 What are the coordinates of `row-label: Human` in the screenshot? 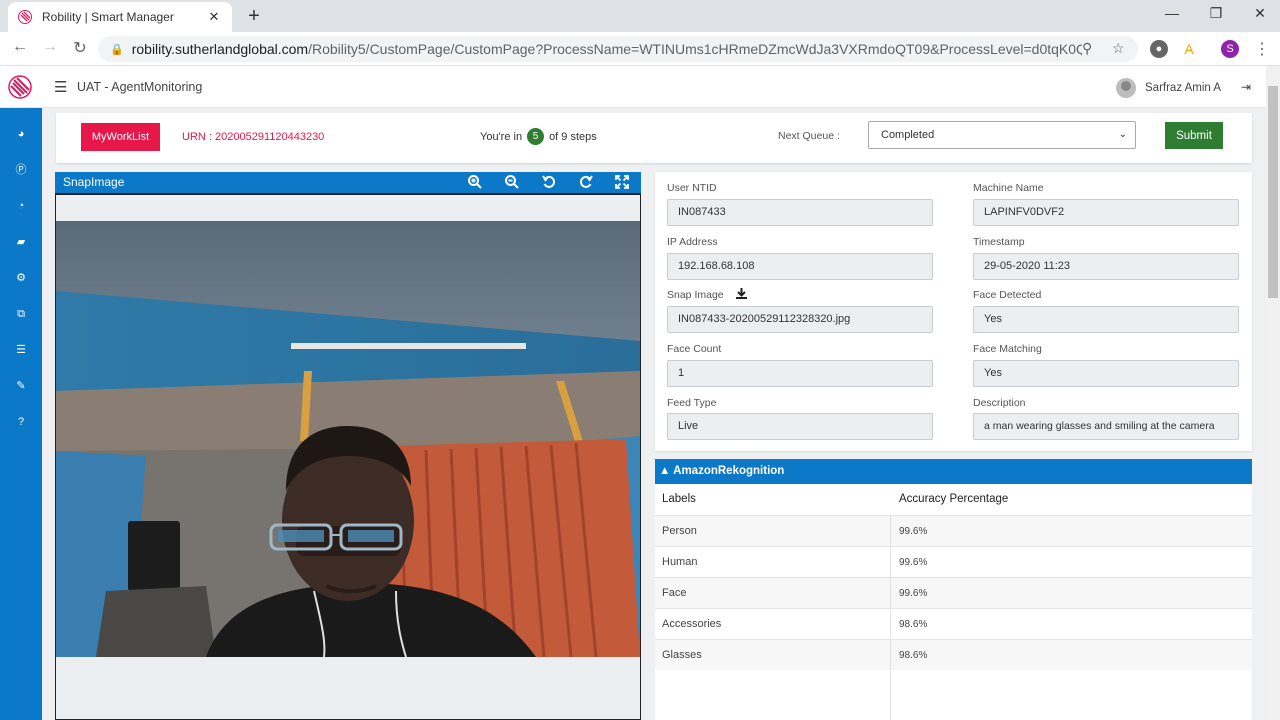 It's located at (680, 562).